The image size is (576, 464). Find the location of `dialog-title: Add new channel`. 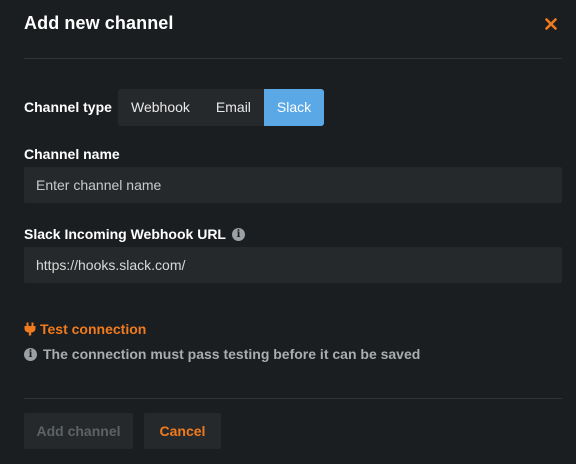

dialog-title: Add new channel is located at coordinates (99, 23).